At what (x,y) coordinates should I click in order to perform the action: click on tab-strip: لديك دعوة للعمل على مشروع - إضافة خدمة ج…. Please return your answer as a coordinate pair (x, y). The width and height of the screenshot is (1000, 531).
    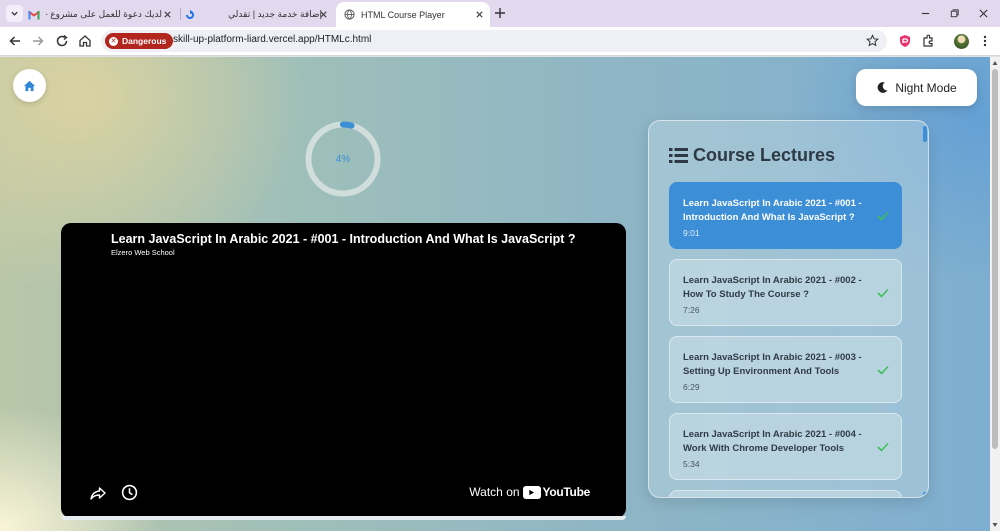
    Looking at the image, I should click on (500, 13).